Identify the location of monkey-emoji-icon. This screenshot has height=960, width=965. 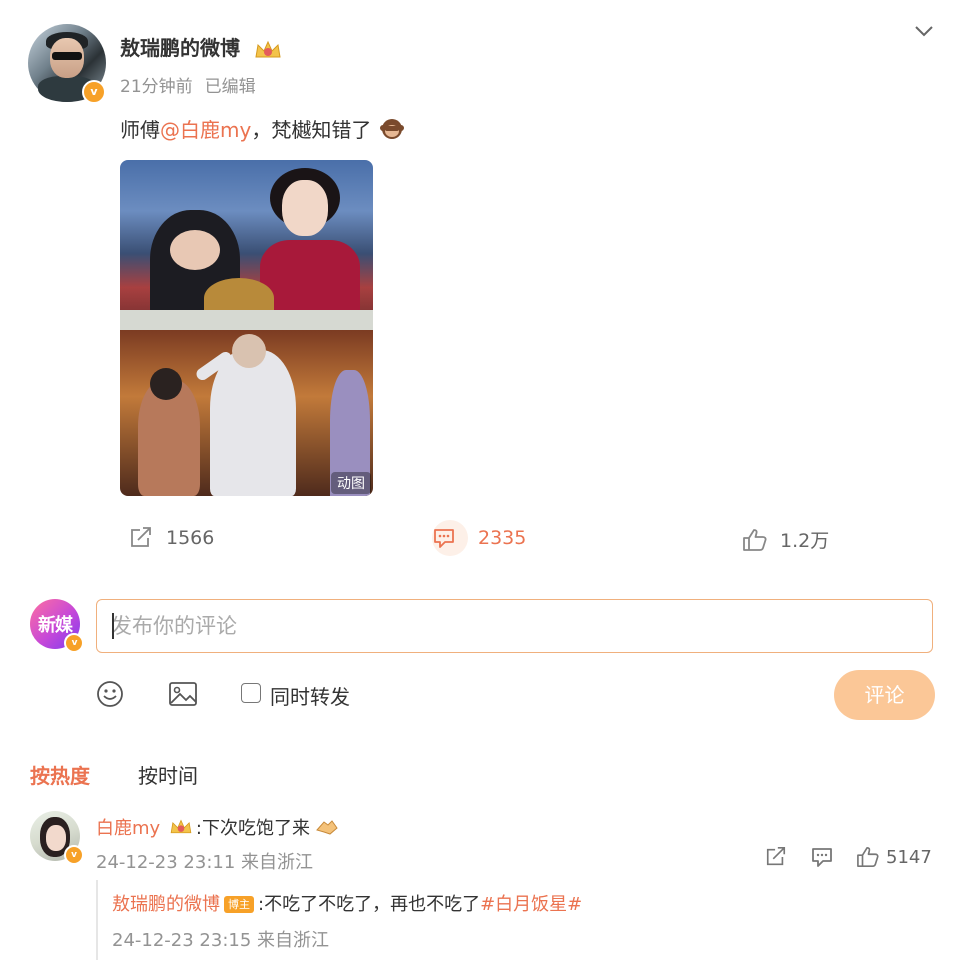
(391, 129).